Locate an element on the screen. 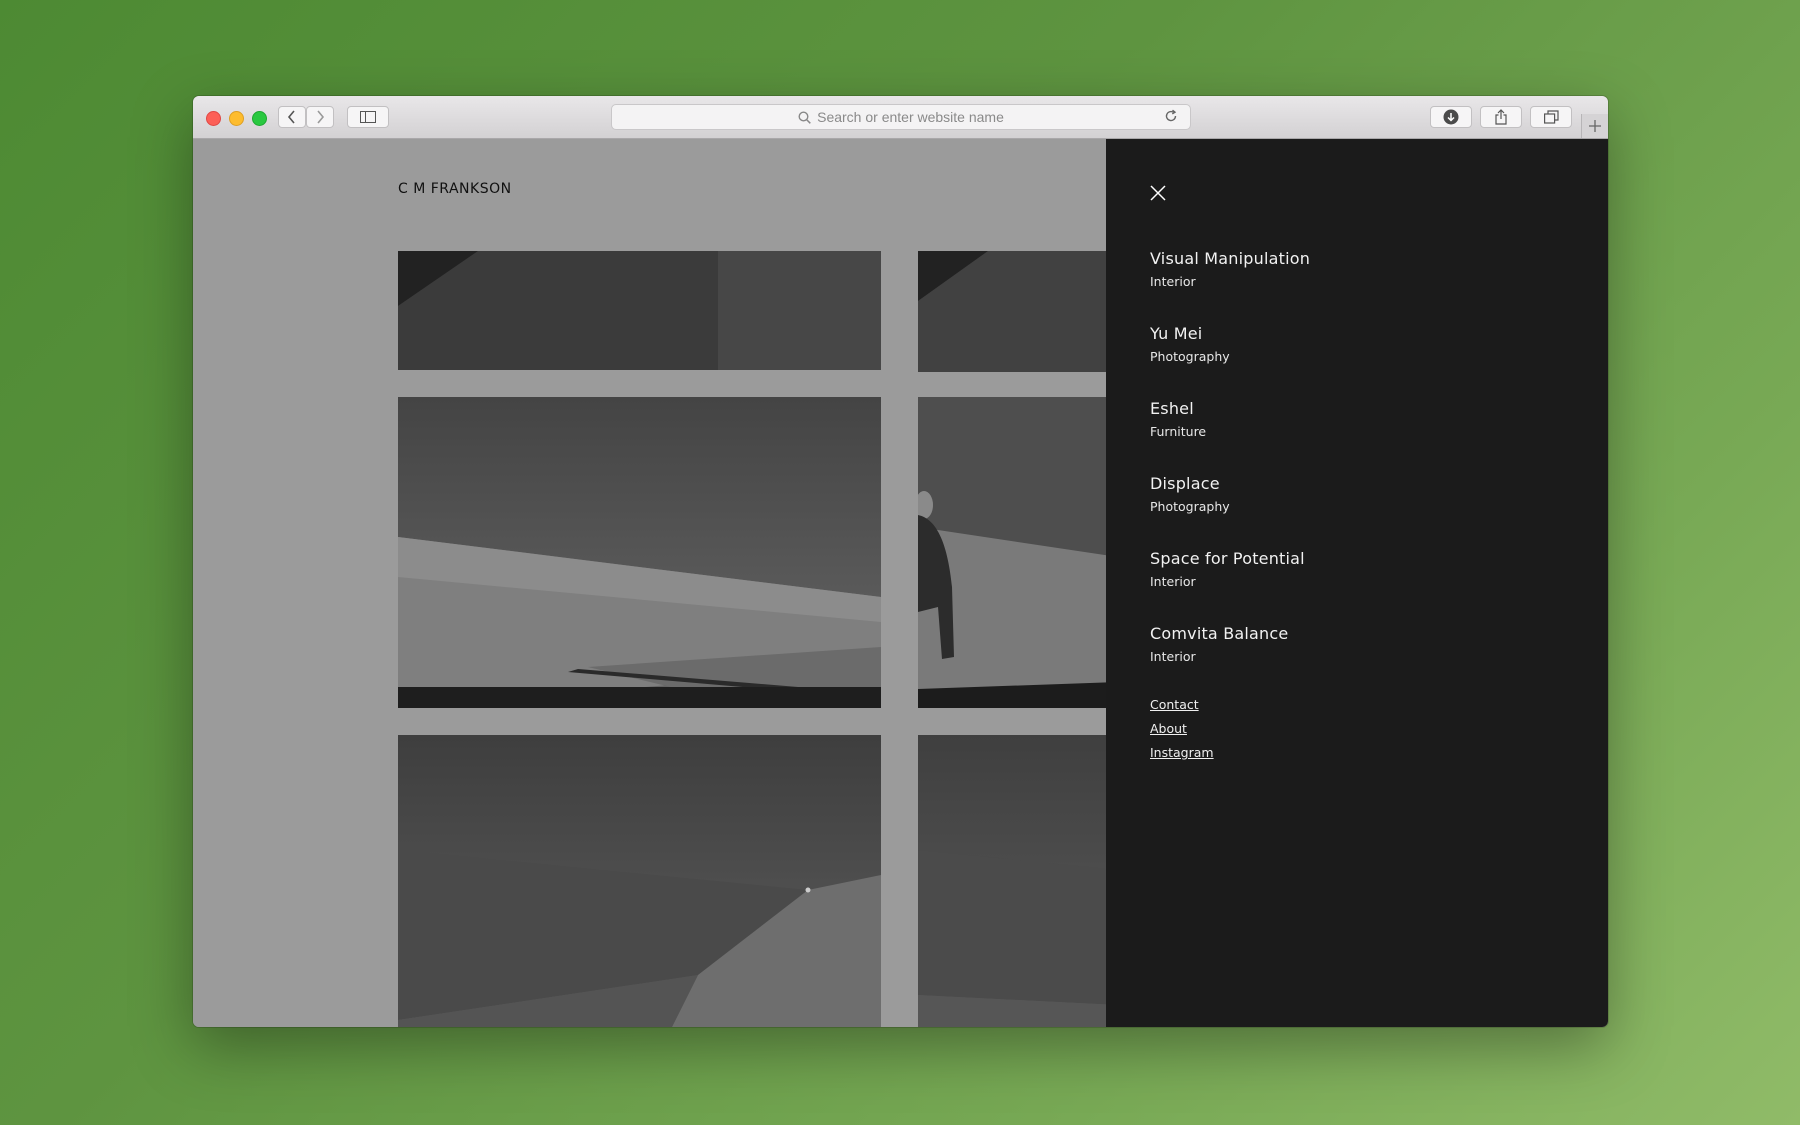 The width and height of the screenshot is (1800, 1125). forward-button is located at coordinates (320, 117).